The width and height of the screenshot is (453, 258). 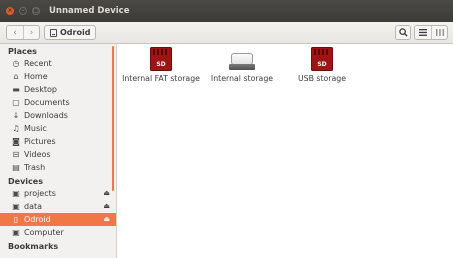 I want to click on forward-button: ›, so click(x=31, y=32).